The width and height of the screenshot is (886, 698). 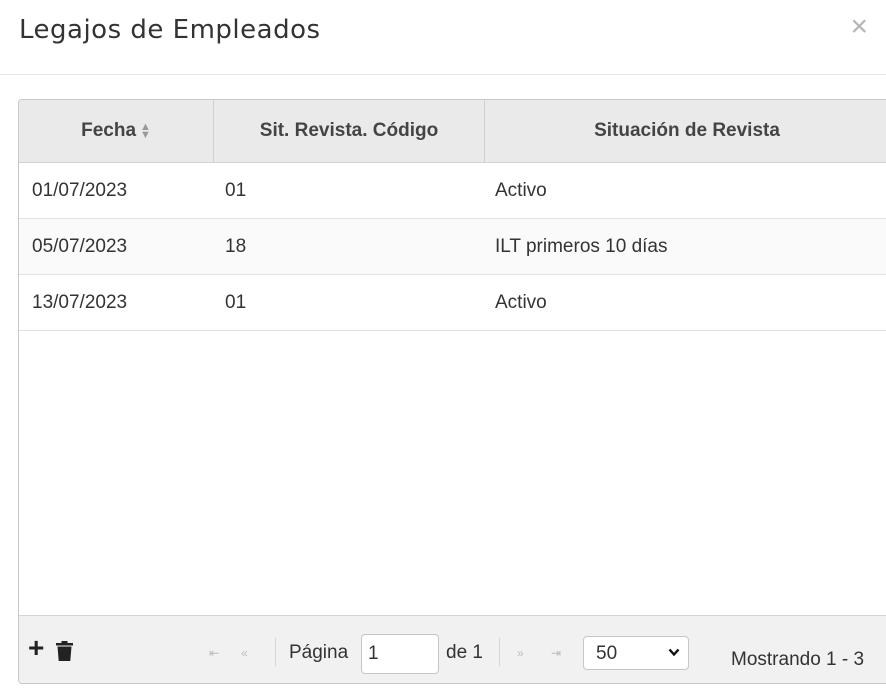 I want to click on page-size-select: 50, so click(x=636, y=653).